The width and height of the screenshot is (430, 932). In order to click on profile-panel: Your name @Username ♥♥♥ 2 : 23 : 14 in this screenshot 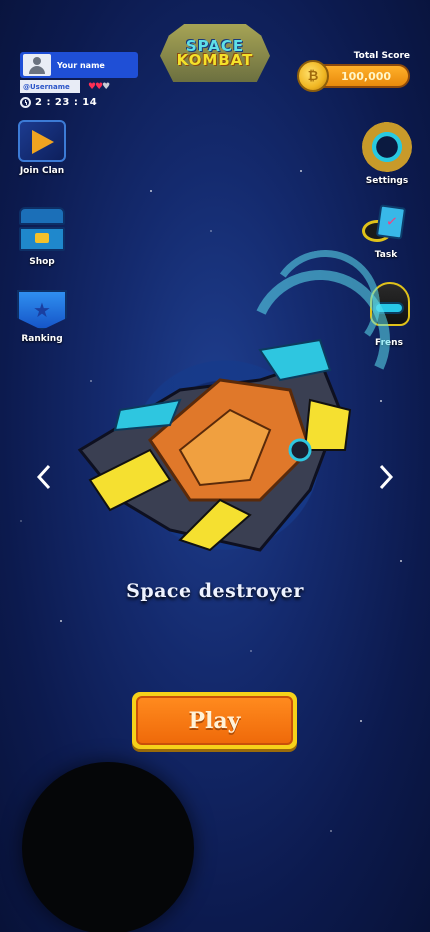, I will do `click(79, 80)`.